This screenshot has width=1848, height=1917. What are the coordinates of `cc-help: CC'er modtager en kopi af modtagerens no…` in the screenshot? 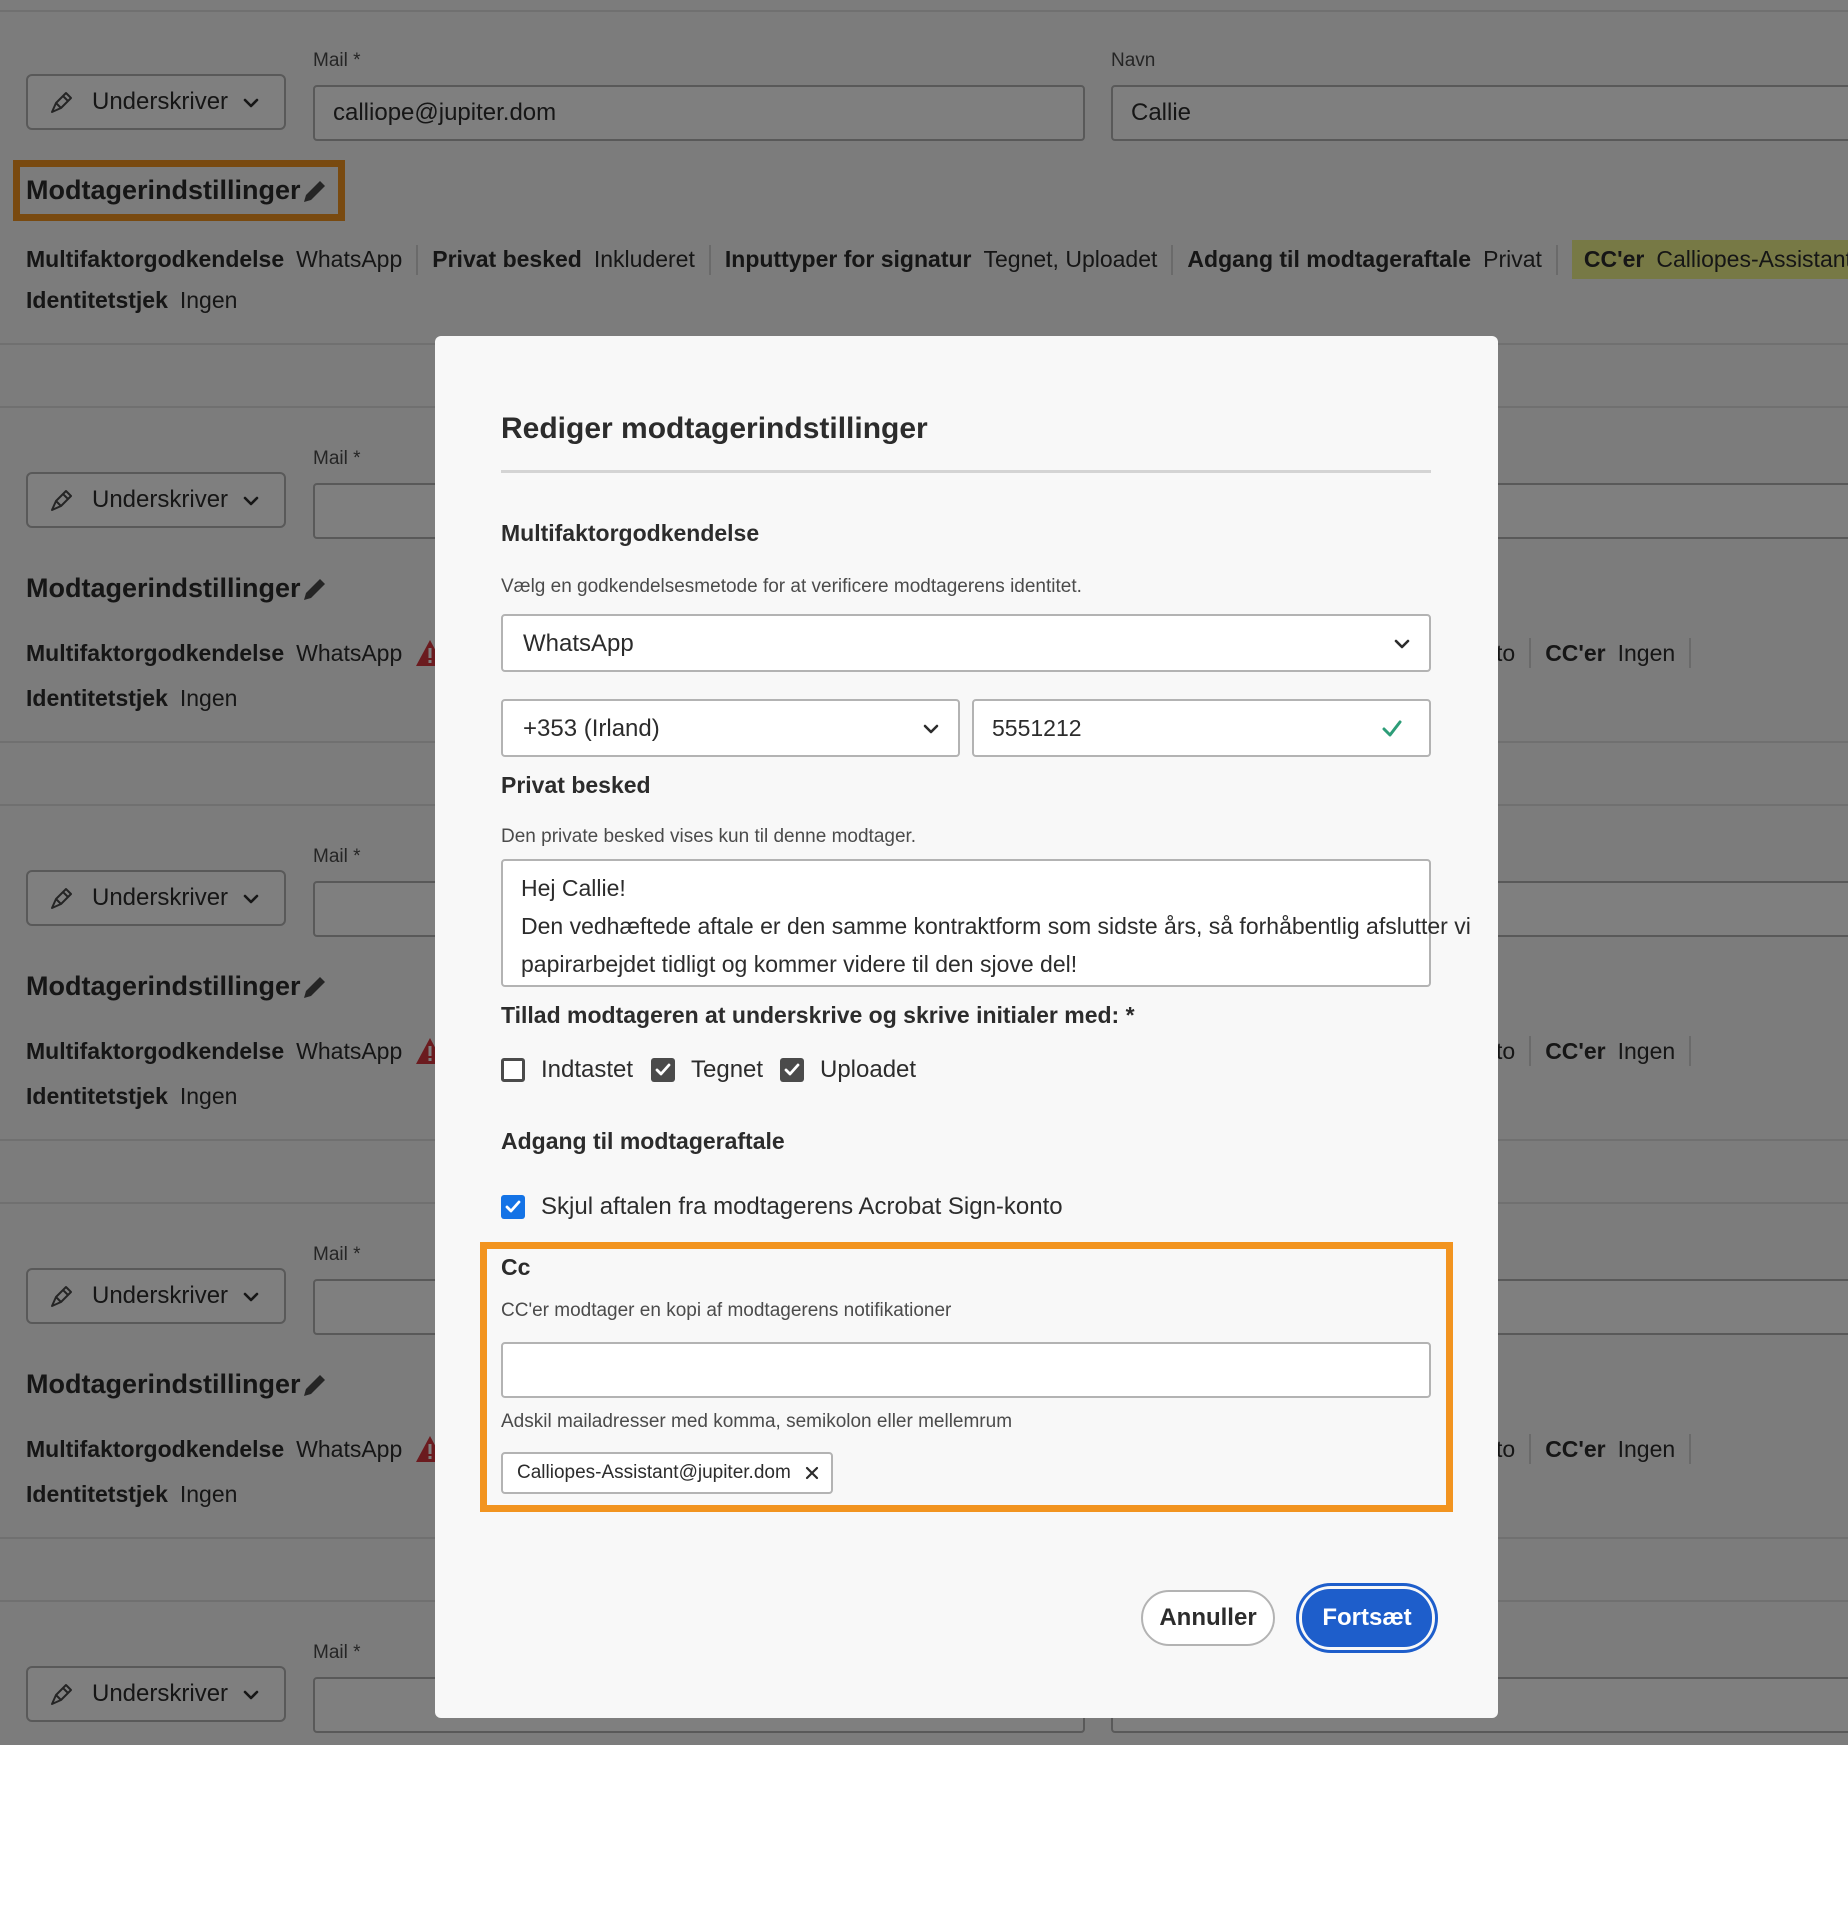 It's located at (726, 1310).